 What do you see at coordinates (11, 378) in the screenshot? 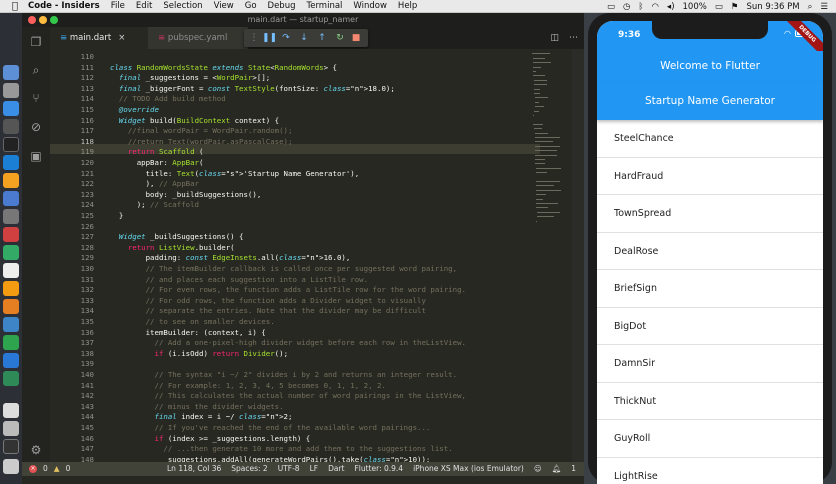
I see `app-icon-green` at bounding box center [11, 378].